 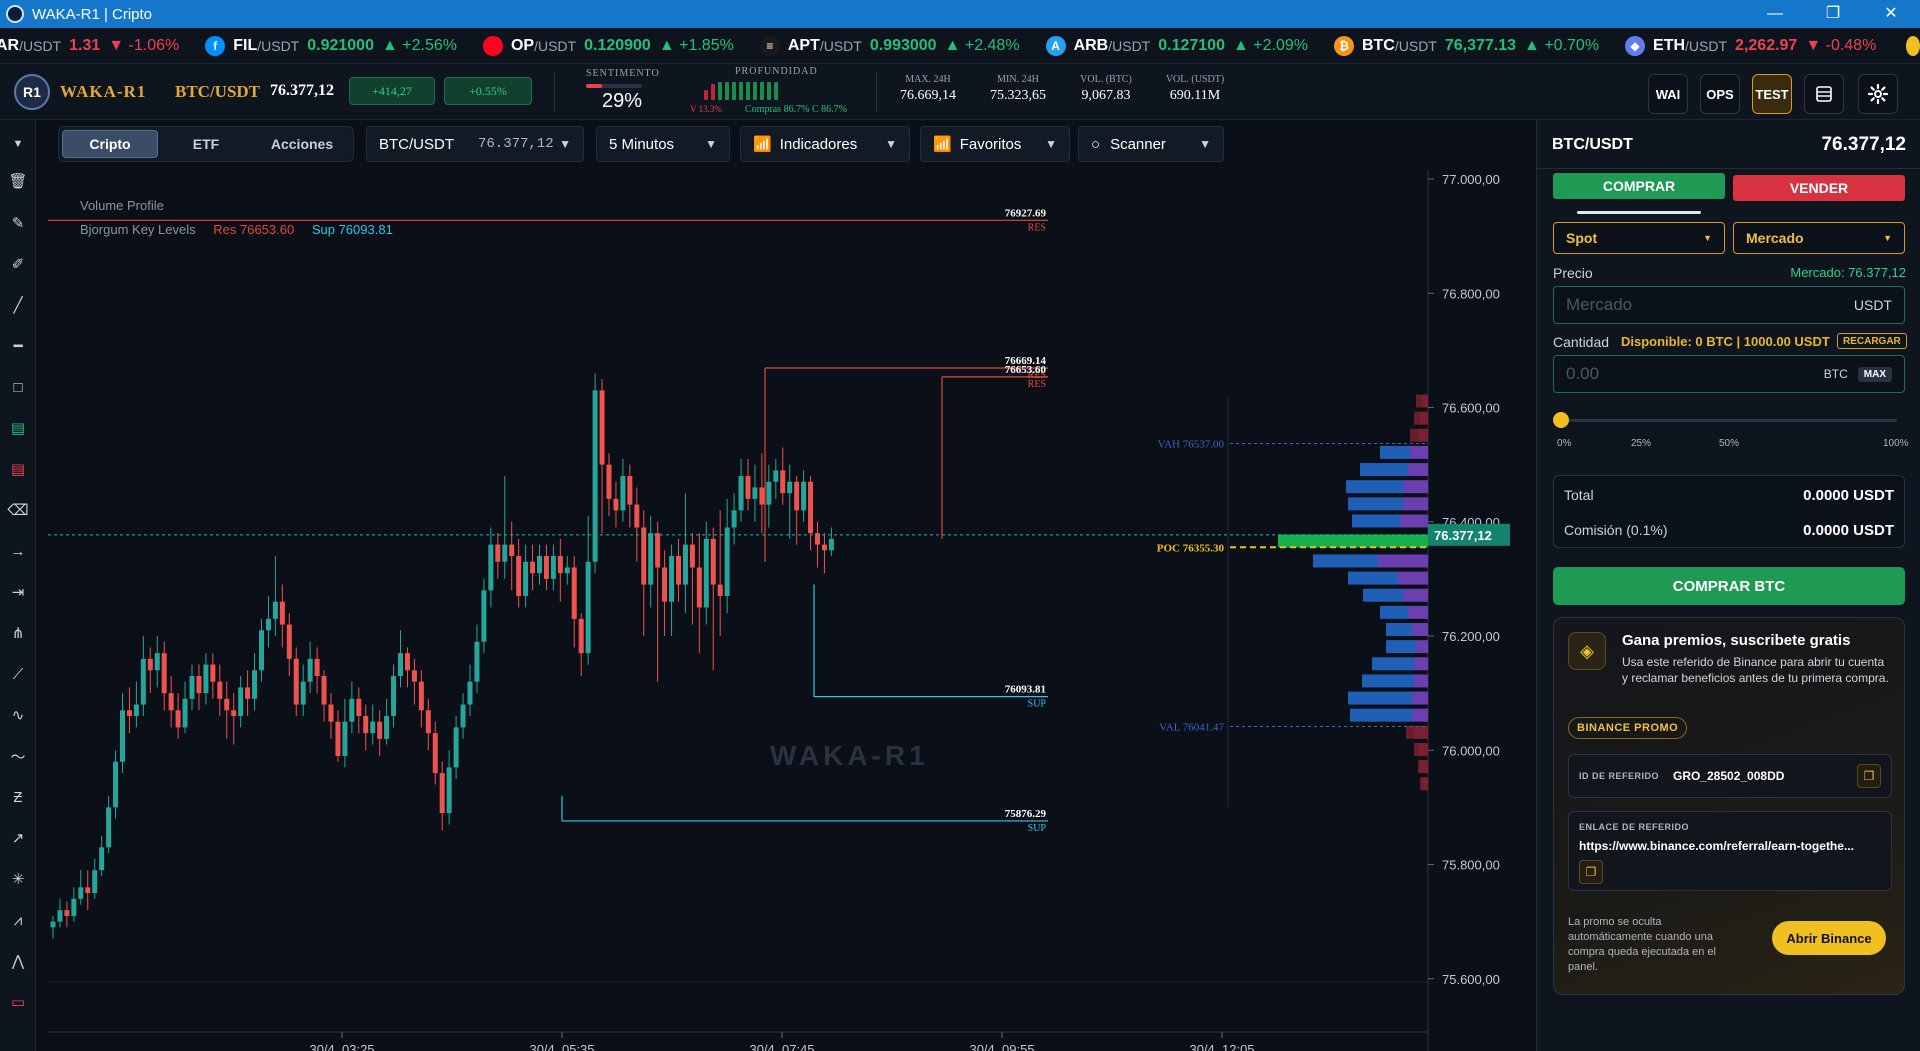 I want to click on eth-coin-icon: ◆, so click(x=1635, y=45).